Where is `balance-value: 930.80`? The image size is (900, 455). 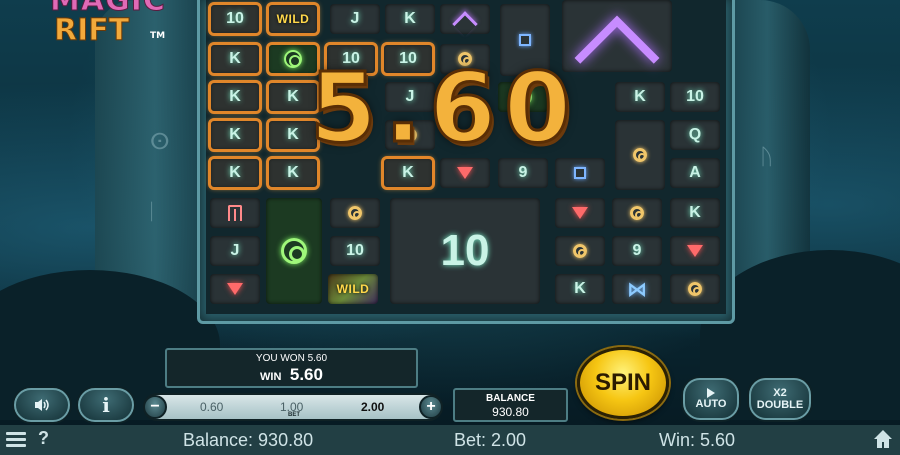
balance-value: 930.80 is located at coordinates (510, 412).